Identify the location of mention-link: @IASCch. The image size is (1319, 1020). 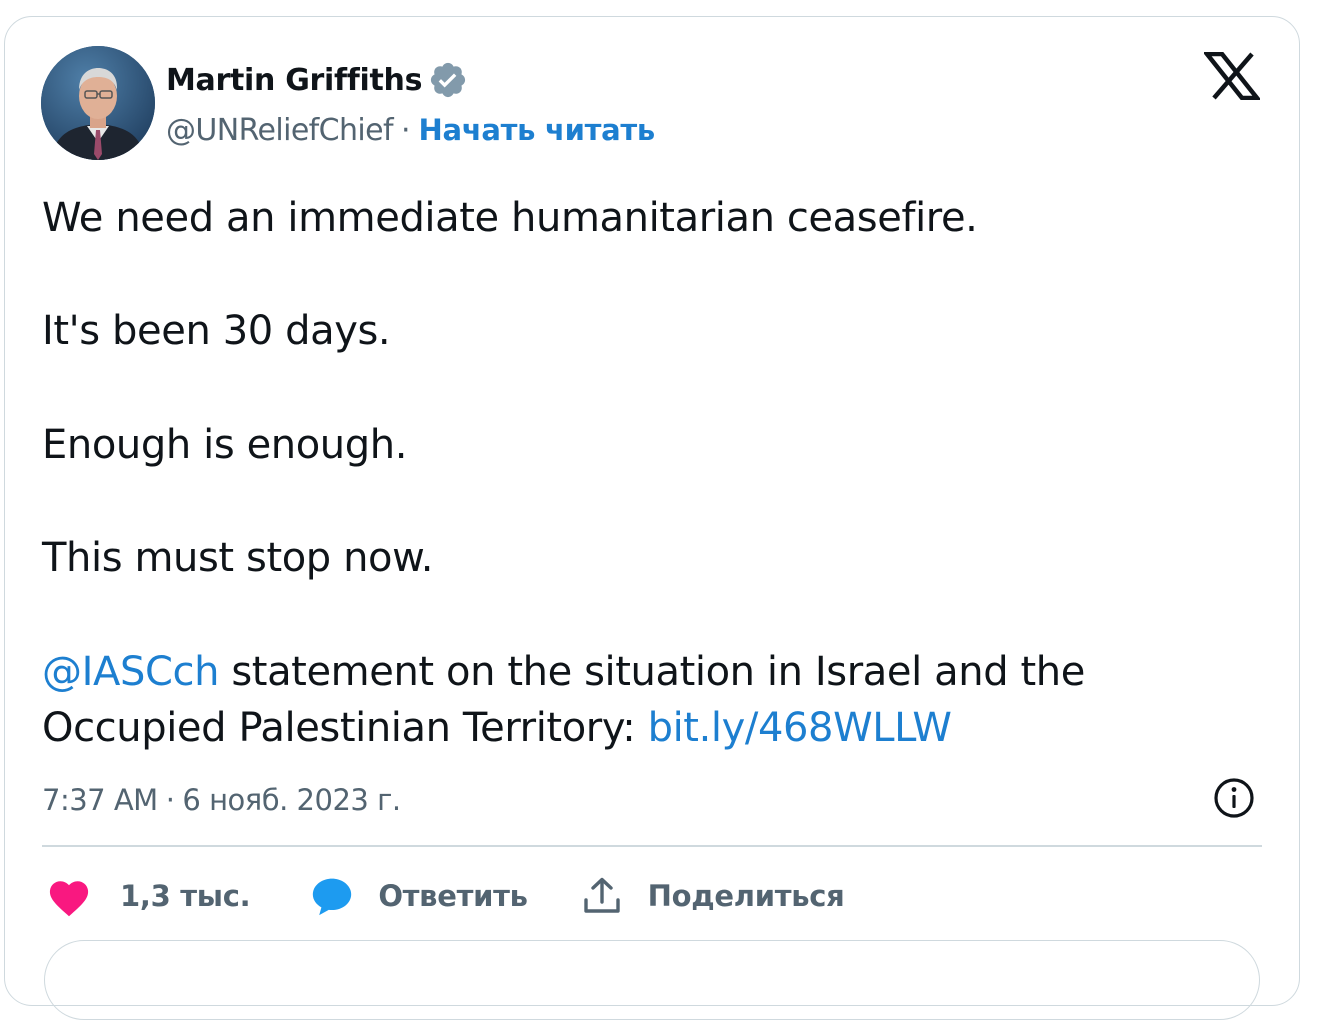
(130, 672).